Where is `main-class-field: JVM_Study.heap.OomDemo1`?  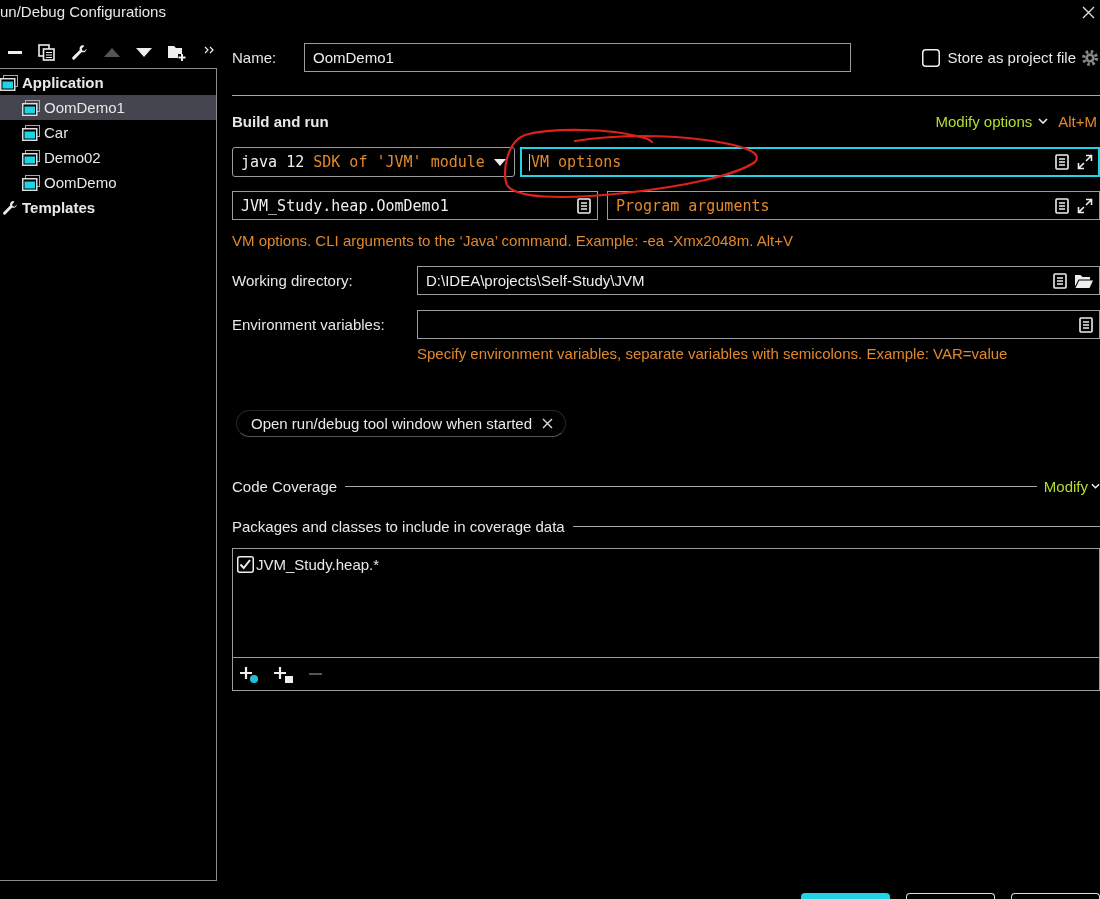
main-class-field: JVM_Study.heap.OomDemo1 is located at coordinates (415, 205).